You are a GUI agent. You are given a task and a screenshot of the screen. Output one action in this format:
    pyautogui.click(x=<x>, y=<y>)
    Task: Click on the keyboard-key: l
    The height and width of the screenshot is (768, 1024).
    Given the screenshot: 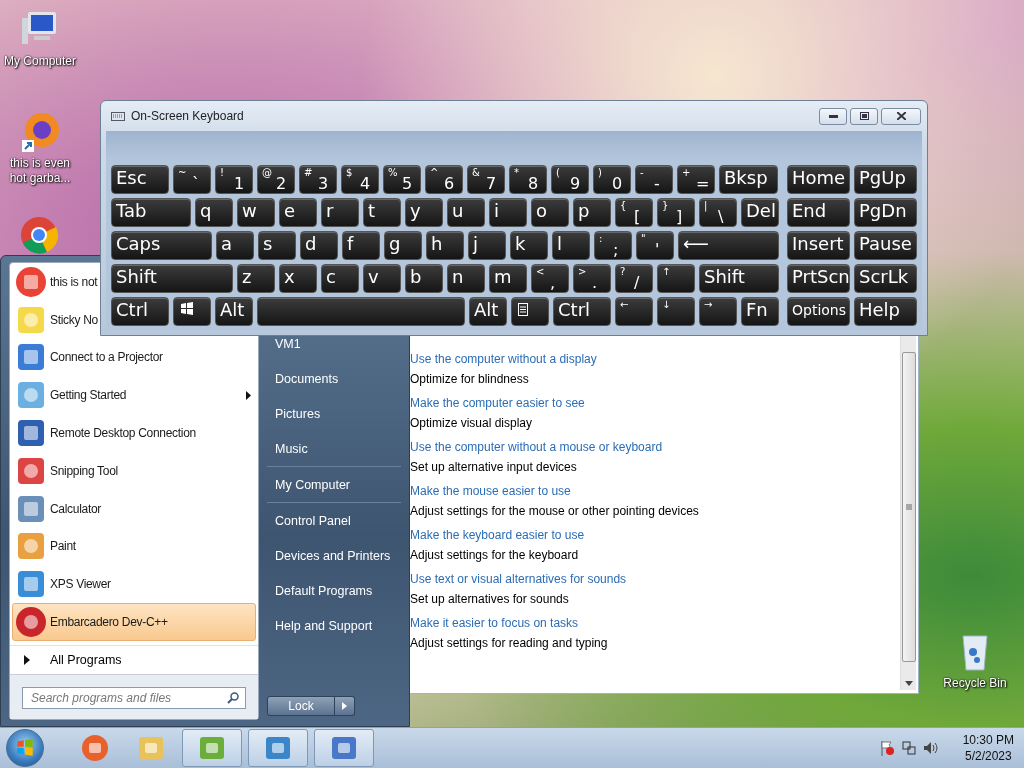 What is the action you would take?
    pyautogui.click(x=571, y=245)
    